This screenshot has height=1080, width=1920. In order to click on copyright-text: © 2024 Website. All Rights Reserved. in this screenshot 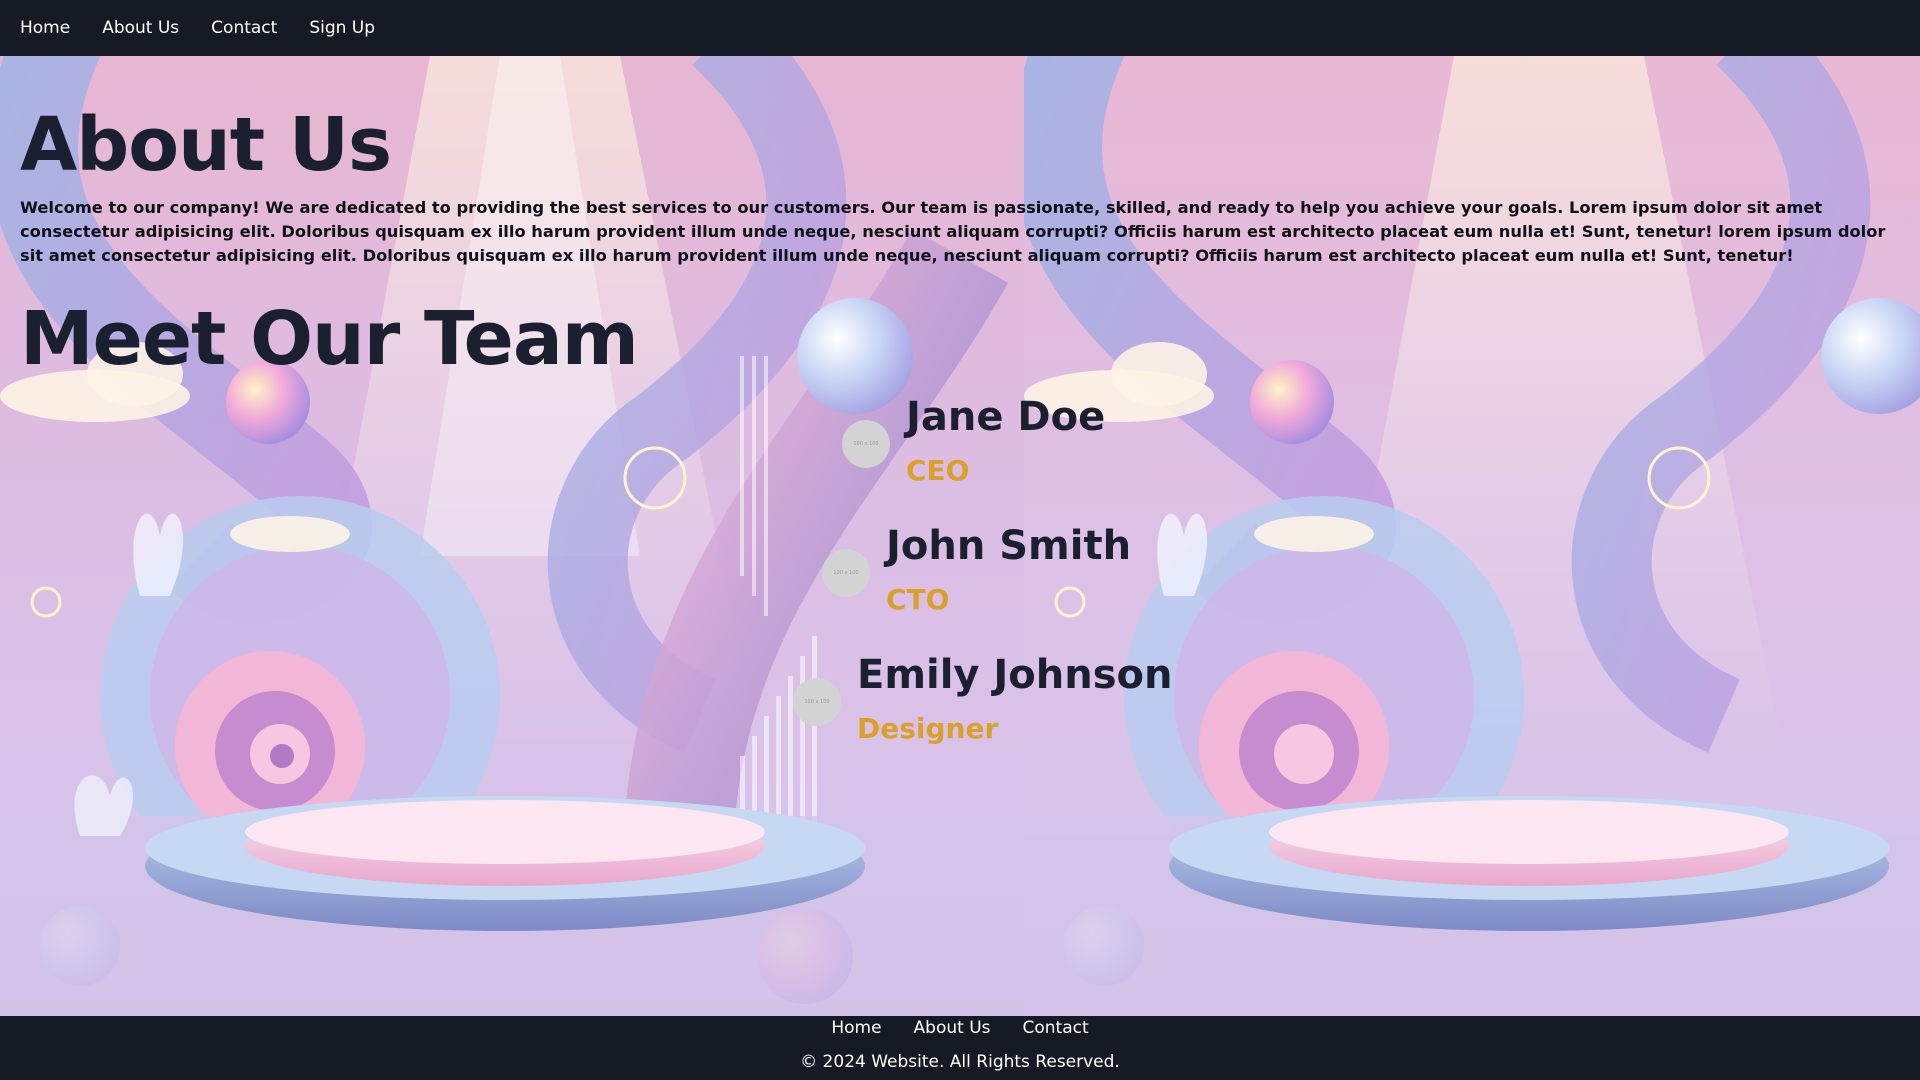, I will do `click(960, 1062)`.